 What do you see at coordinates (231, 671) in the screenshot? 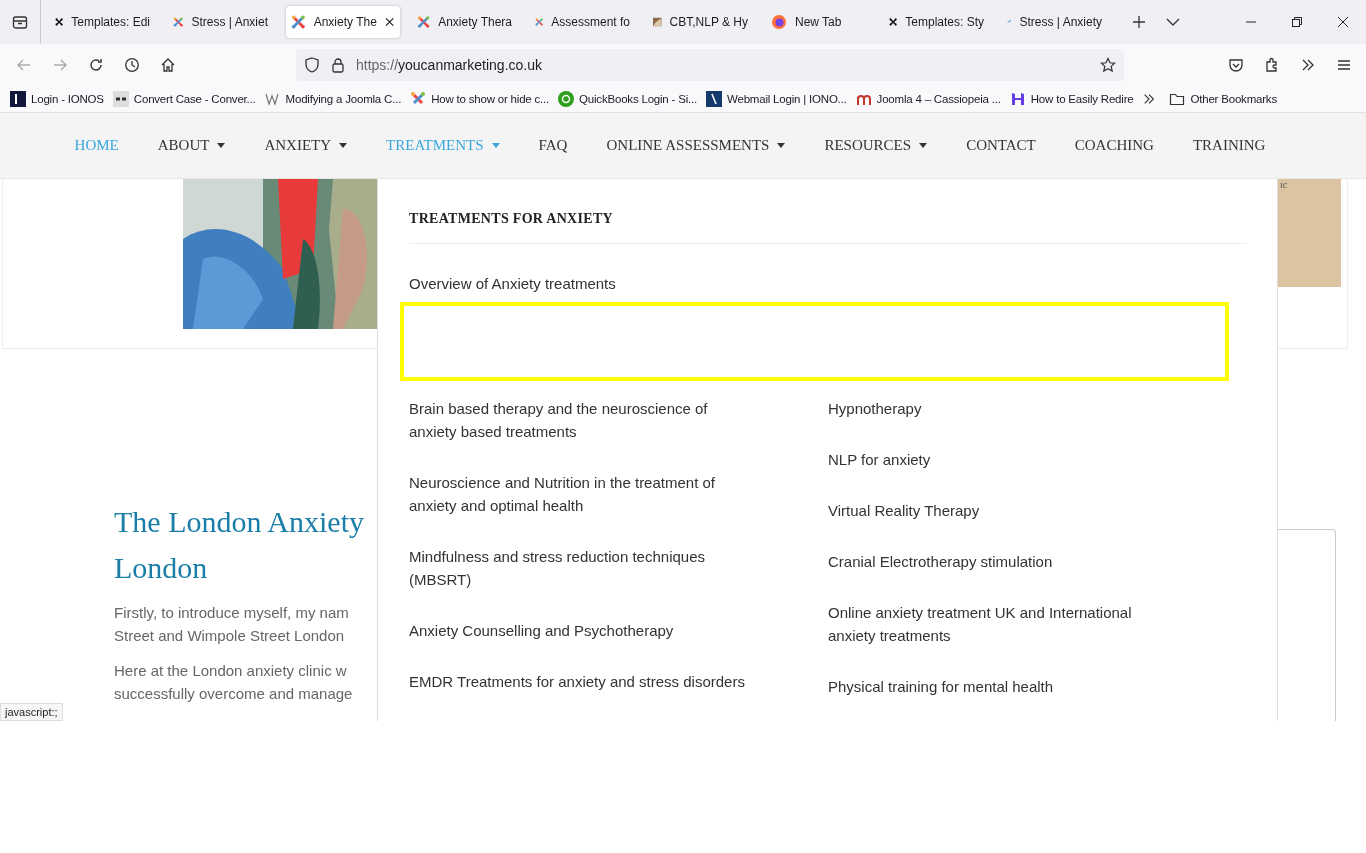
I see `paragraph-line: Here at the London anxiety clinic w` at bounding box center [231, 671].